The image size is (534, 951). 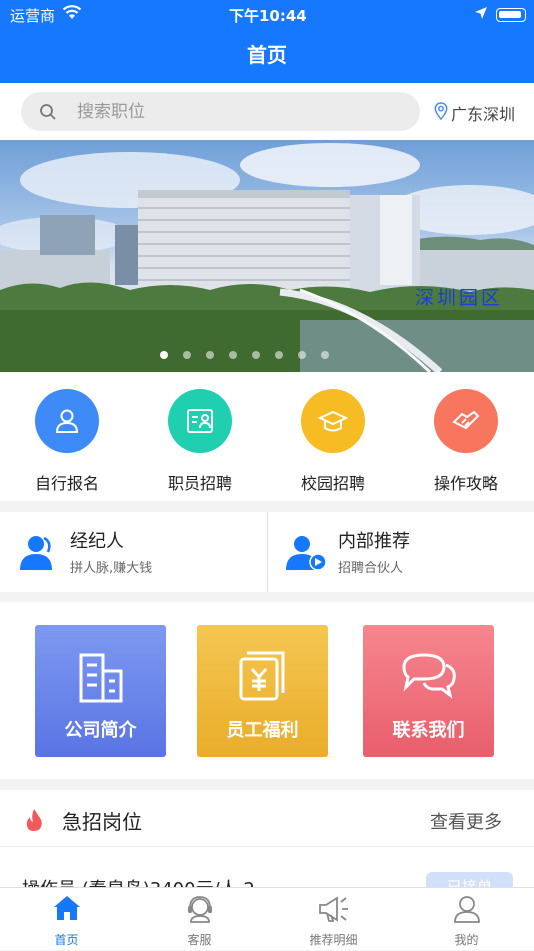 What do you see at coordinates (66, 483) in the screenshot?
I see `quick-action-label: 自行报名` at bounding box center [66, 483].